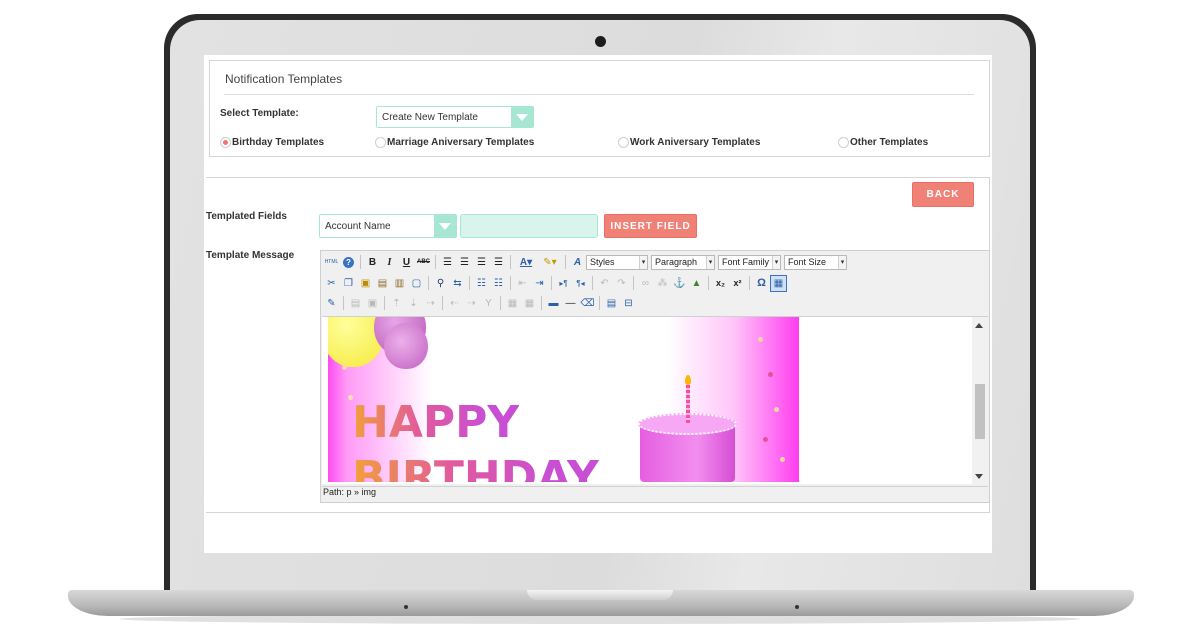 This screenshot has height=630, width=1200. Describe the element at coordinates (650, 226) in the screenshot. I see `insert-field-button: INSERT FIELD` at that location.